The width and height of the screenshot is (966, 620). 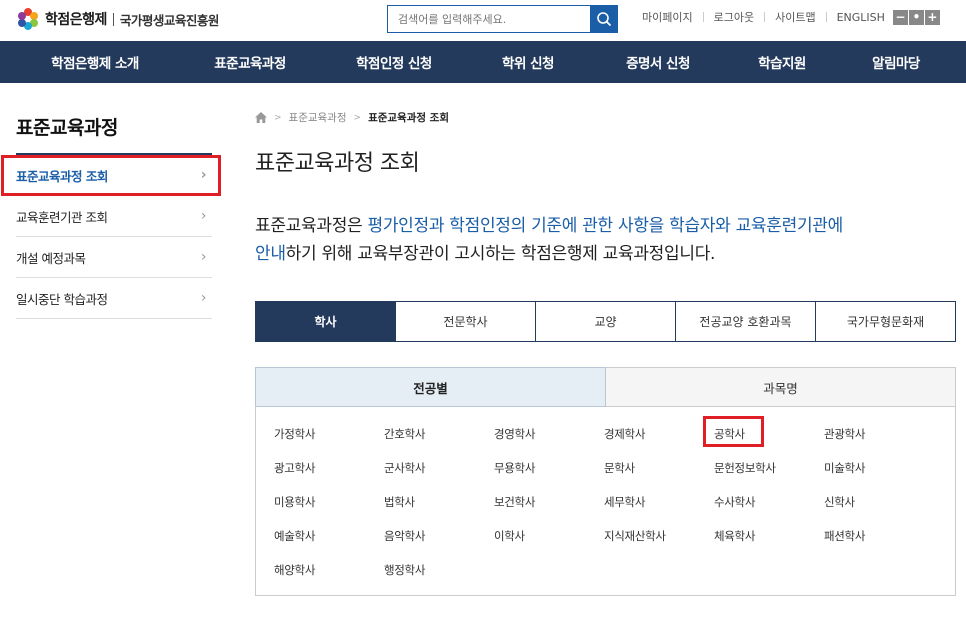 I want to click on degree-link: 미술학사, so click(x=844, y=468).